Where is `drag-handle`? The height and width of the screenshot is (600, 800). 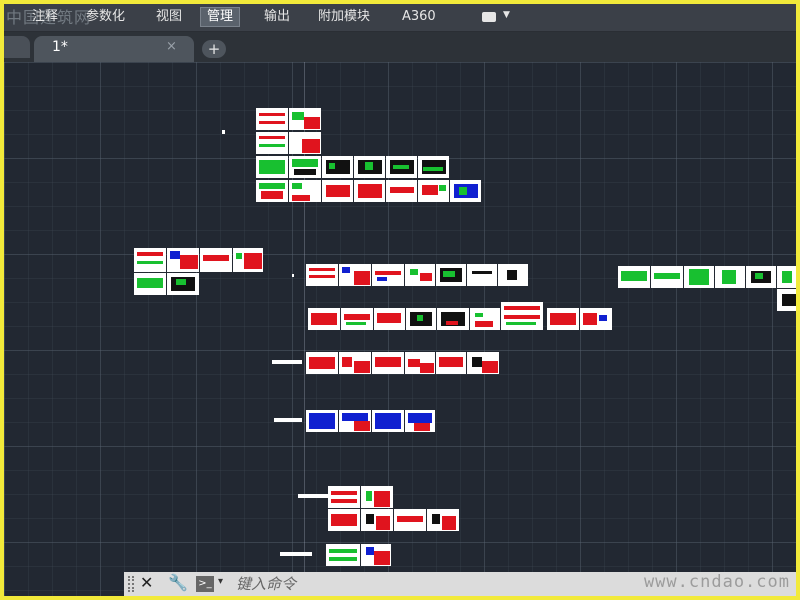
drag-handle is located at coordinates (131, 584).